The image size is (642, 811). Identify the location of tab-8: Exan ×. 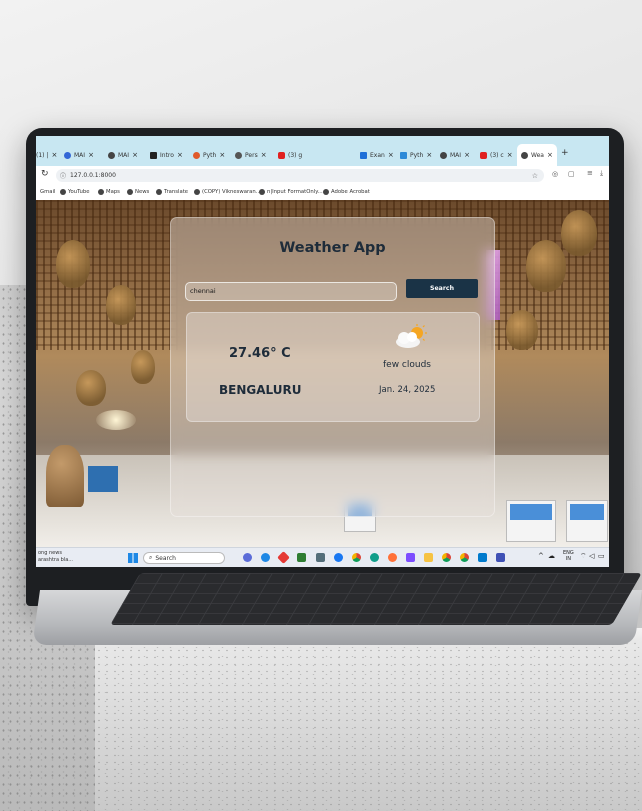
(377, 155).